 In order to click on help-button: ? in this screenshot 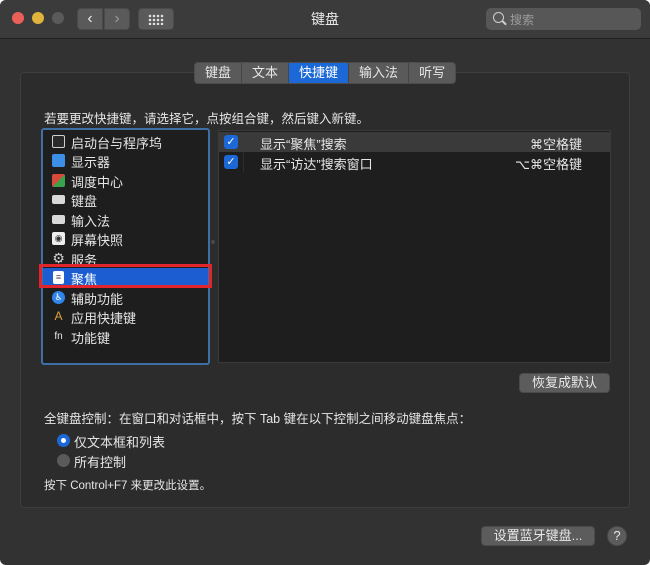, I will do `click(617, 536)`.